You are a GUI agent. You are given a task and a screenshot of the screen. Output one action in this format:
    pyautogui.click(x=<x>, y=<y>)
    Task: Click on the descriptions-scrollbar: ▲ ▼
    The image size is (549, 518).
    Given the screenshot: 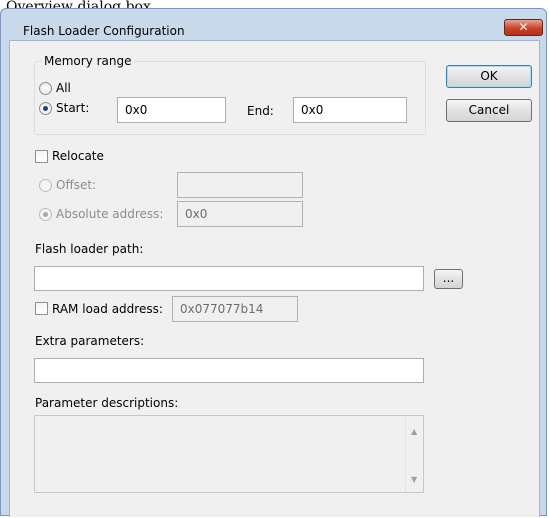 What is the action you would take?
    pyautogui.click(x=414, y=454)
    